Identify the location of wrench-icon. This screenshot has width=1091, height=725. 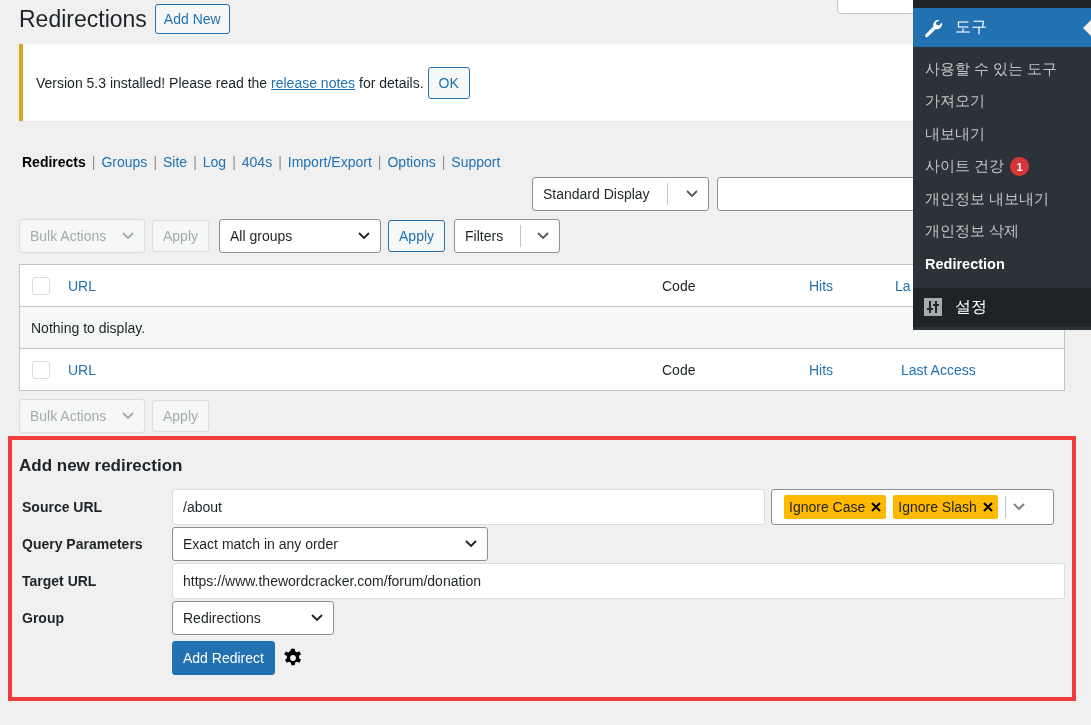
(933, 27).